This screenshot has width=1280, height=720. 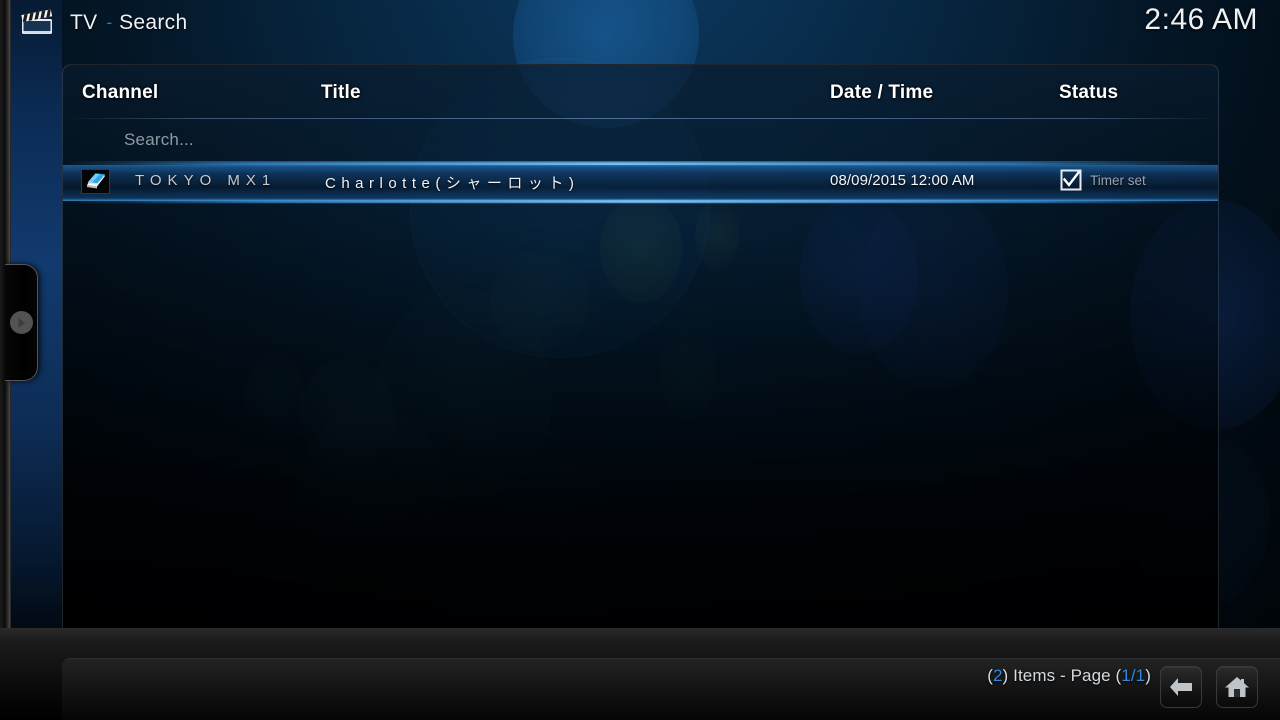 I want to click on pagination-info: (2) Items - Page (1/1), so click(x=1069, y=676).